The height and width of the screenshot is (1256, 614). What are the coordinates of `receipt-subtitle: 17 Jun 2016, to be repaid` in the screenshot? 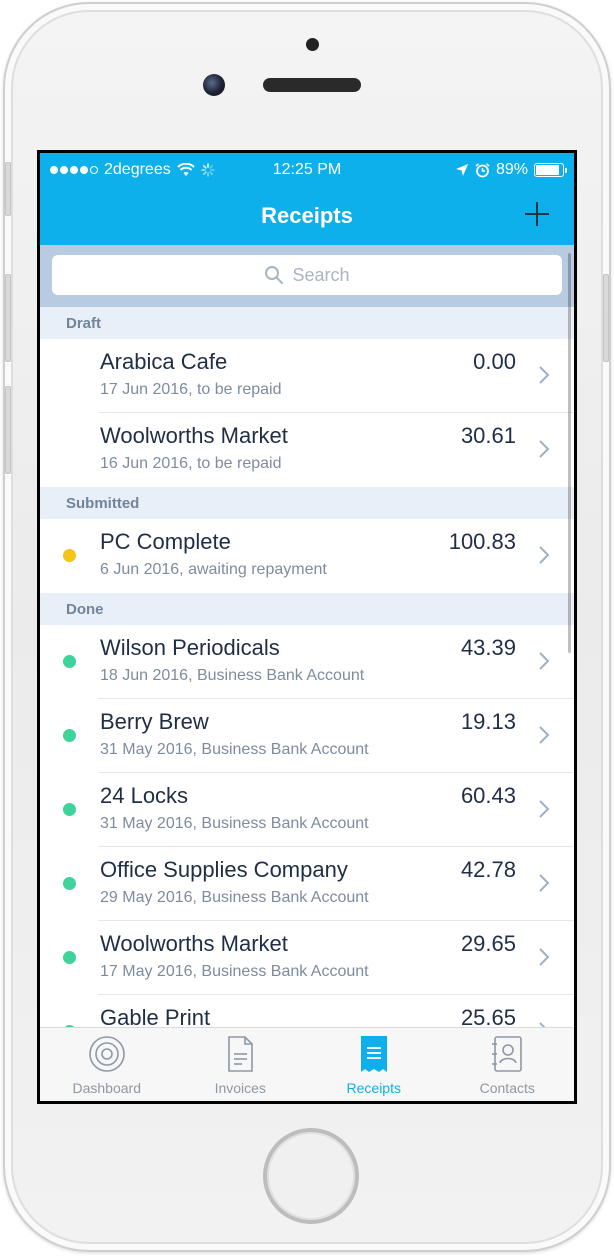 It's located at (191, 389).